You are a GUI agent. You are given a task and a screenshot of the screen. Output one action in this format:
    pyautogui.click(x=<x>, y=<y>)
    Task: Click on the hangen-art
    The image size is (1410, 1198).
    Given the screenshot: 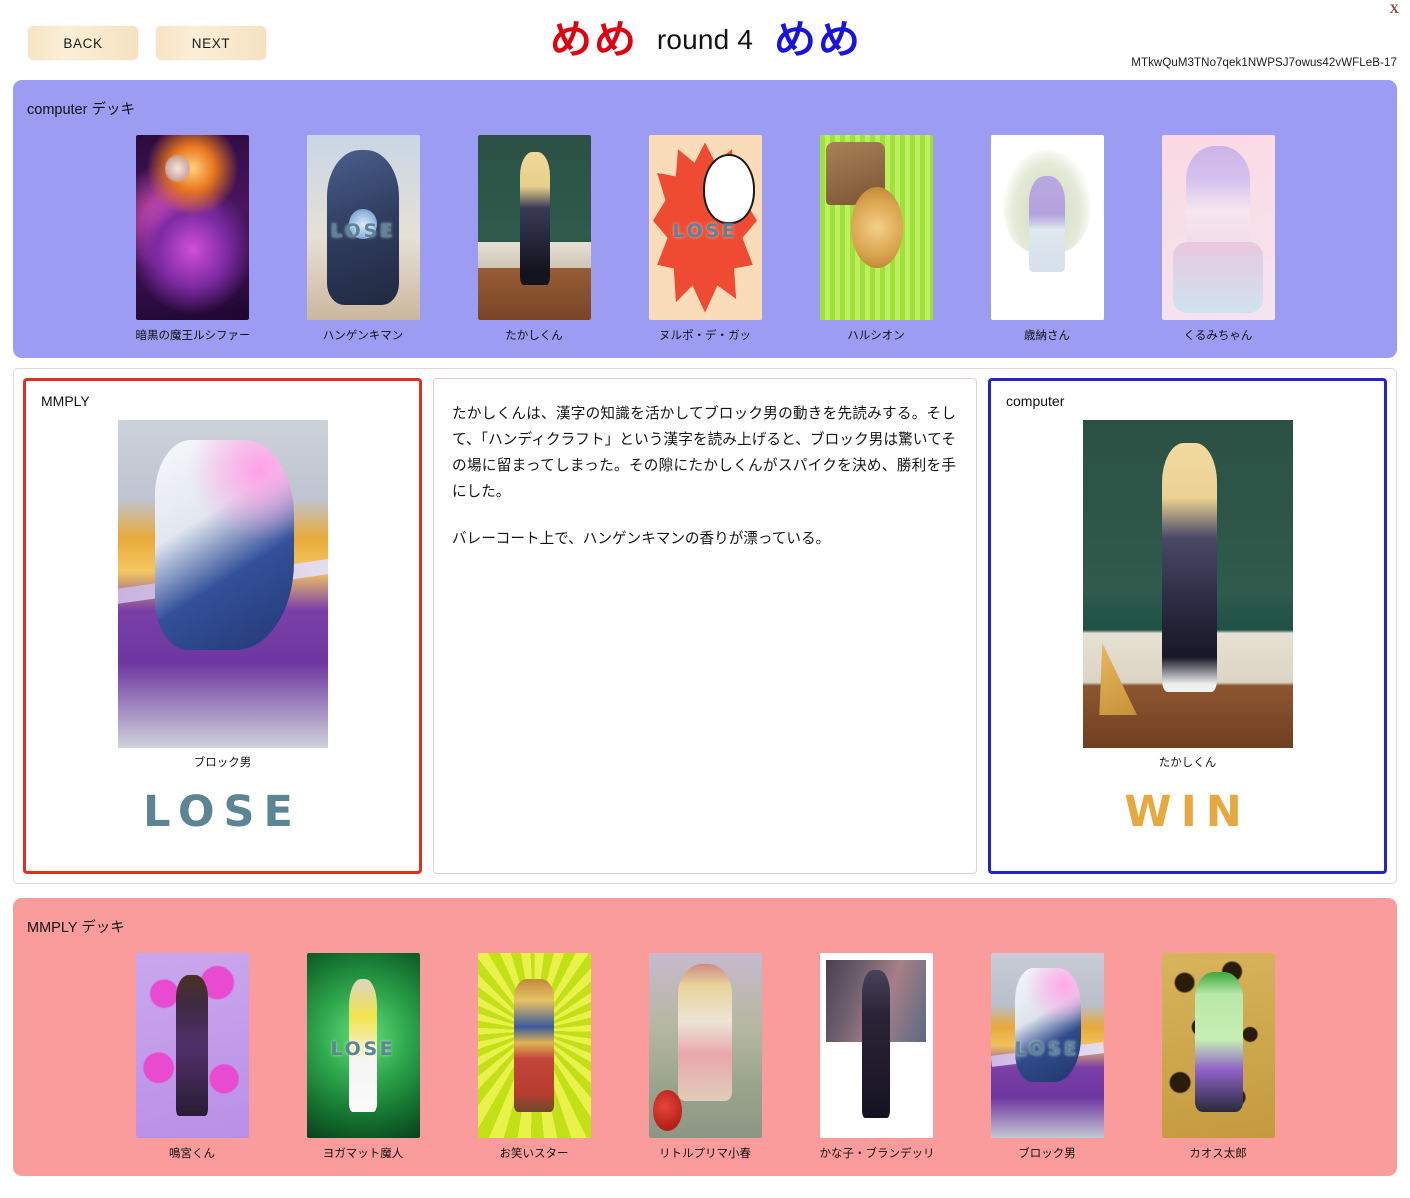 What is the action you would take?
    pyautogui.click(x=363, y=227)
    